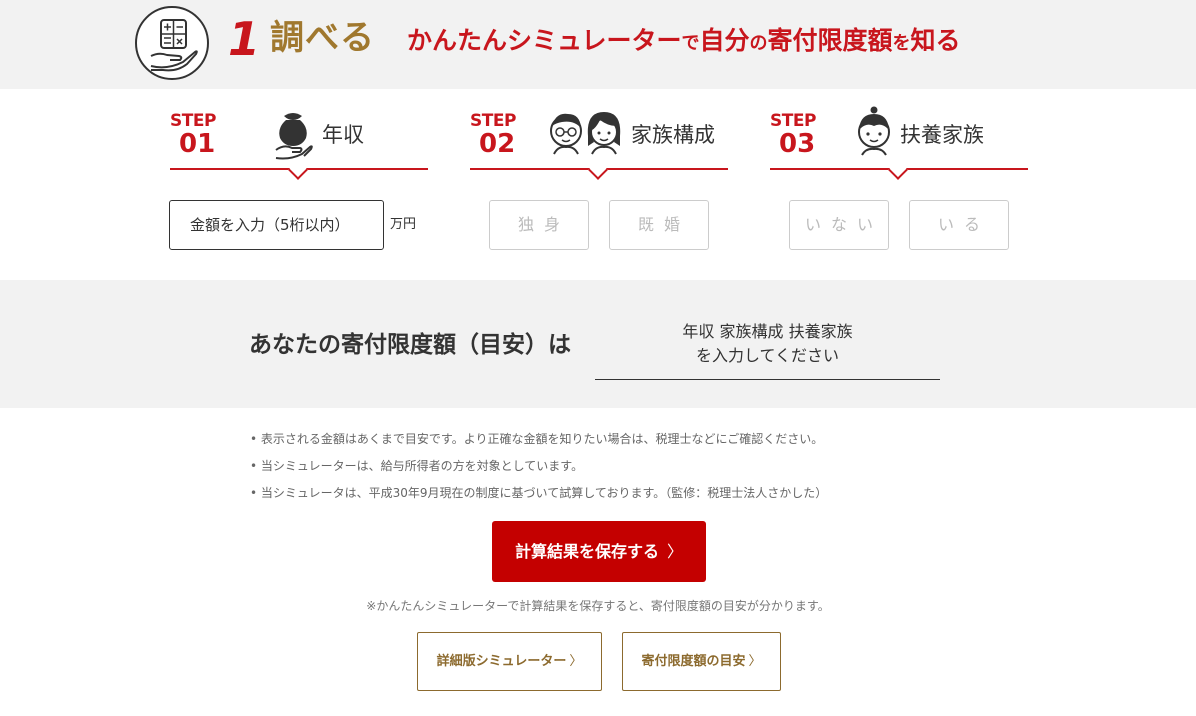 This screenshot has width=1196, height=716. Describe the element at coordinates (901, 43) in the screenshot. I see `subtitle-particle: を` at that location.